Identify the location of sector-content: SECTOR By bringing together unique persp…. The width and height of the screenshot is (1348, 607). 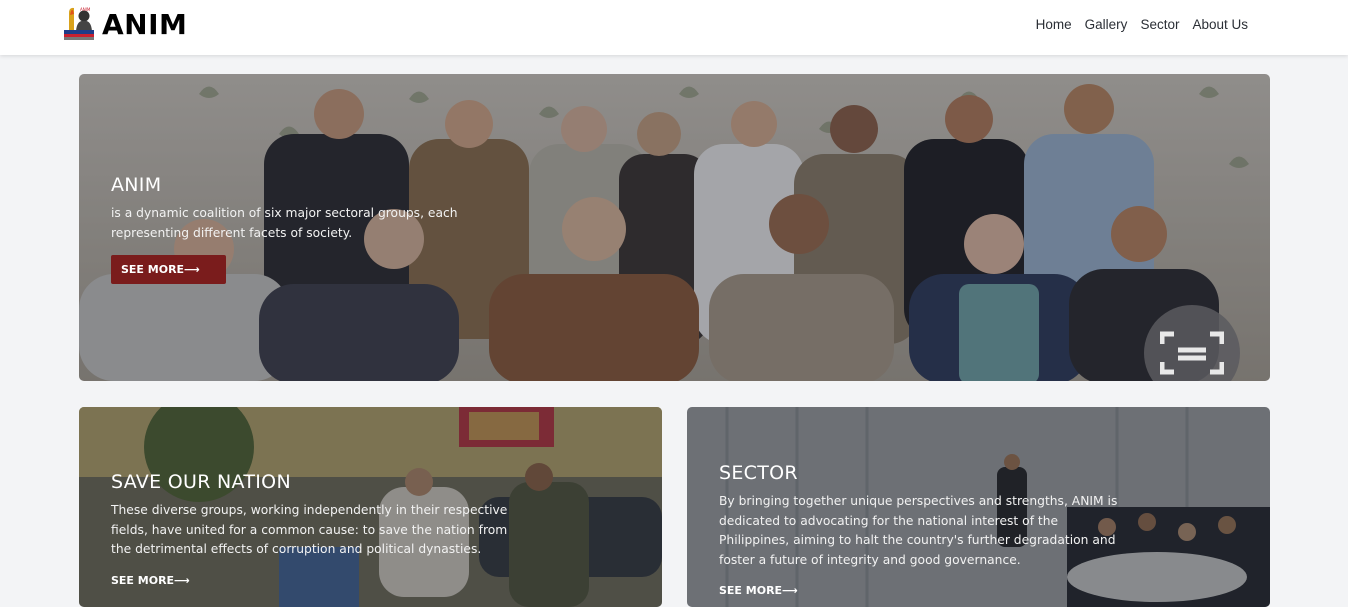
(921, 530).